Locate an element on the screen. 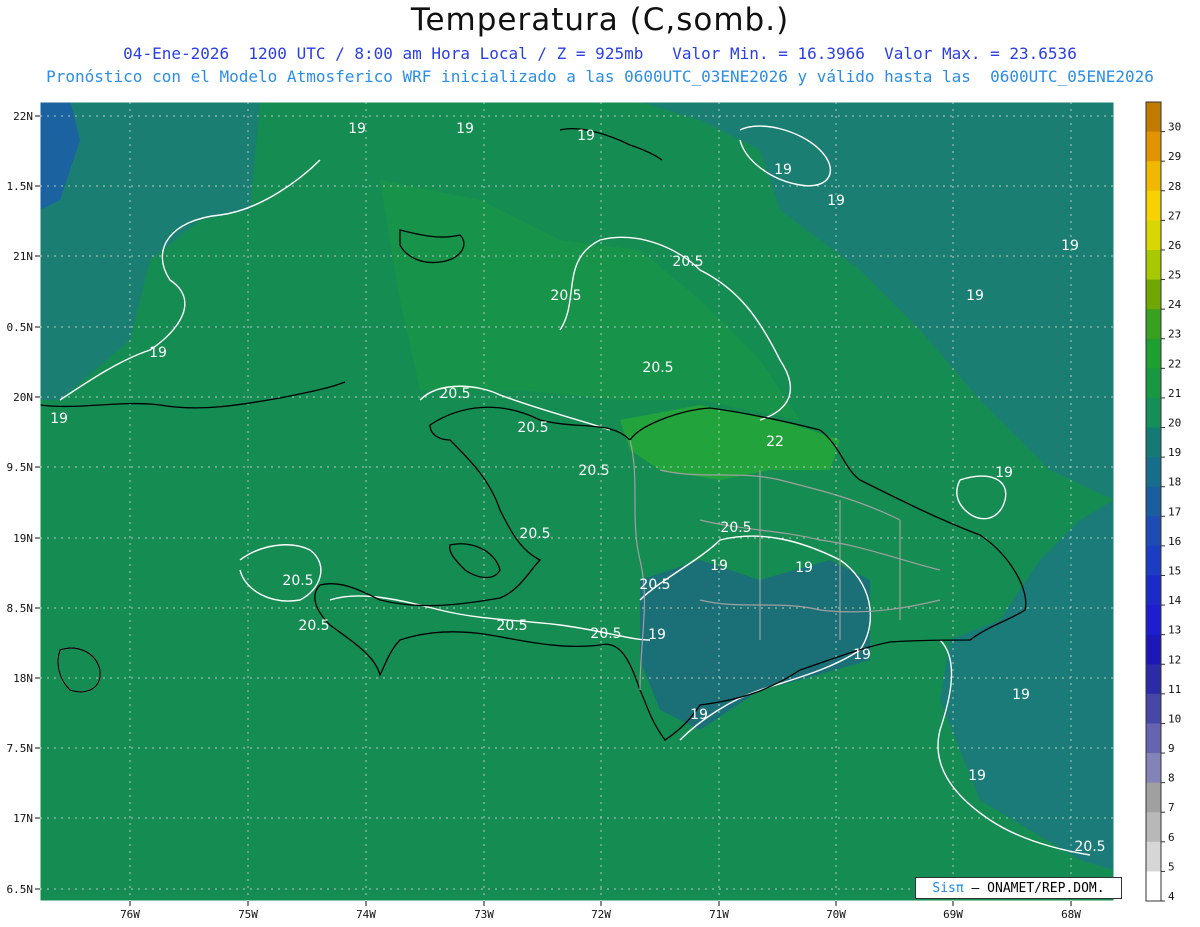 The height and width of the screenshot is (927, 1200). credit-box: Sisπ – ONAMET/REP.DOM. is located at coordinates (1018, 888).